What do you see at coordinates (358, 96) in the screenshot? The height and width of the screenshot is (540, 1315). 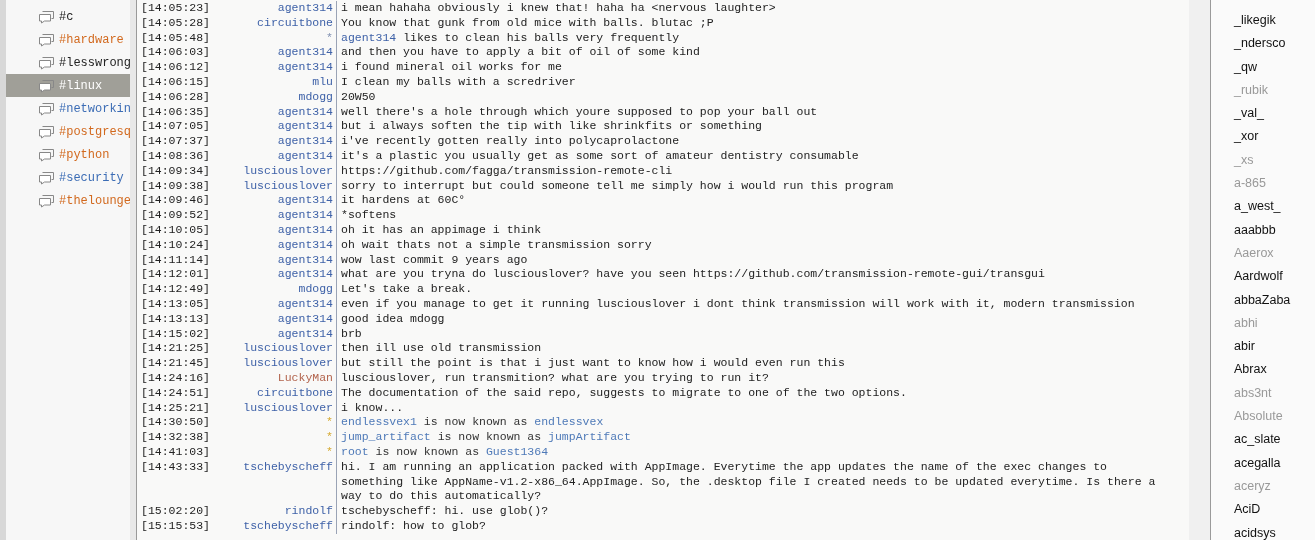 I see `message-text: 20W50` at bounding box center [358, 96].